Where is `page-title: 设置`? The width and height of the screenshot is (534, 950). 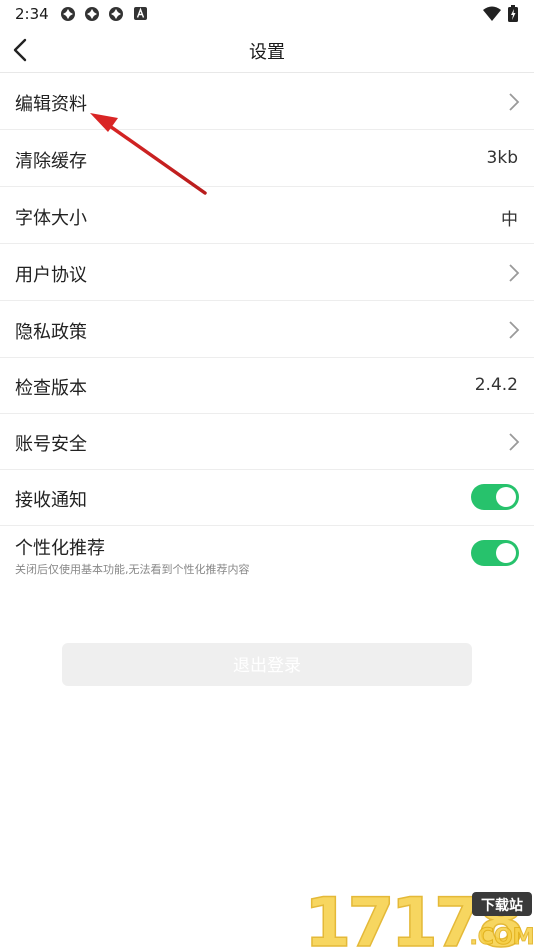 page-title: 设置 is located at coordinates (267, 52).